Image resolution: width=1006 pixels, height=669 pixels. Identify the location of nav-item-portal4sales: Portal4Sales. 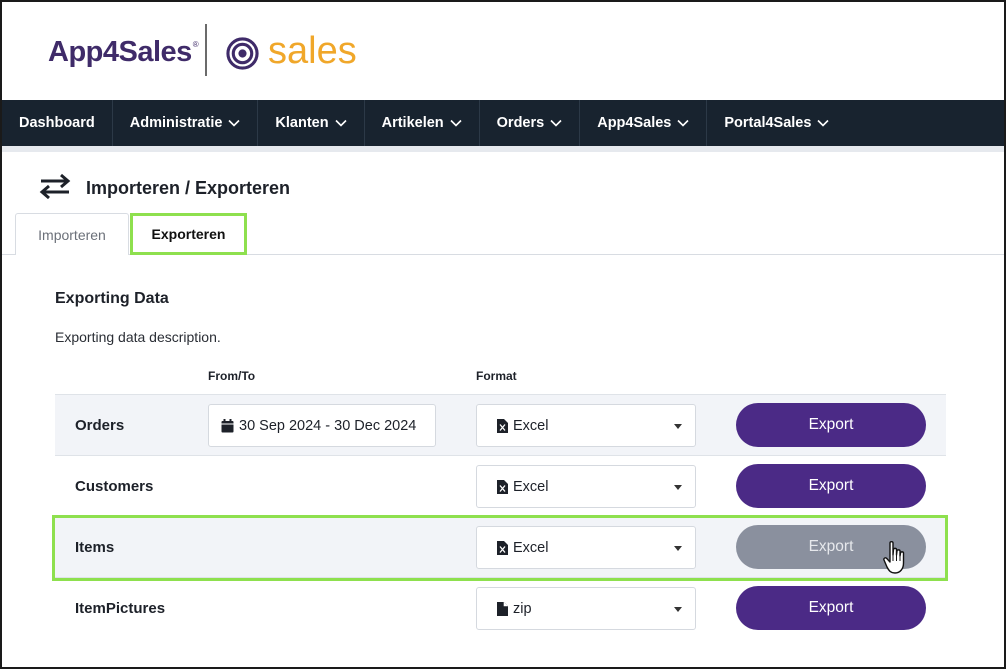
(776, 123).